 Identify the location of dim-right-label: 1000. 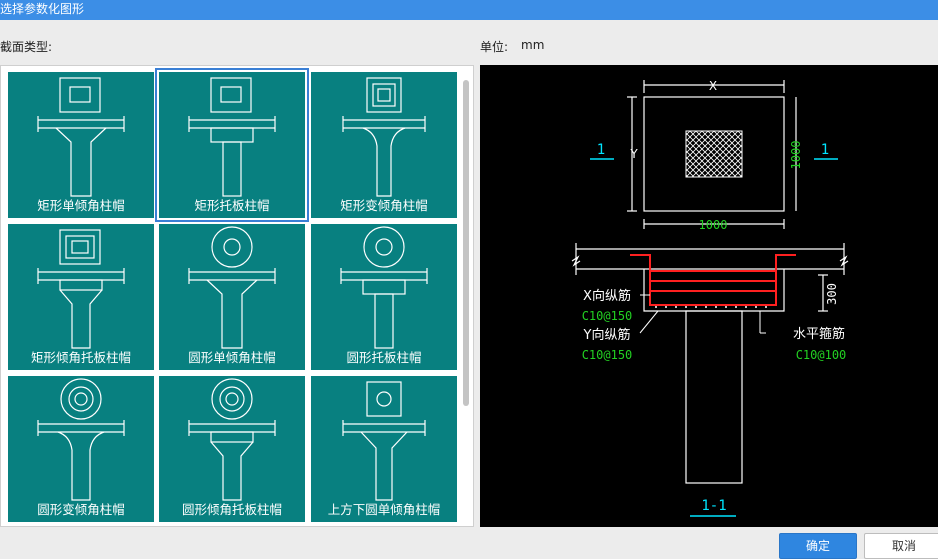
(796, 155).